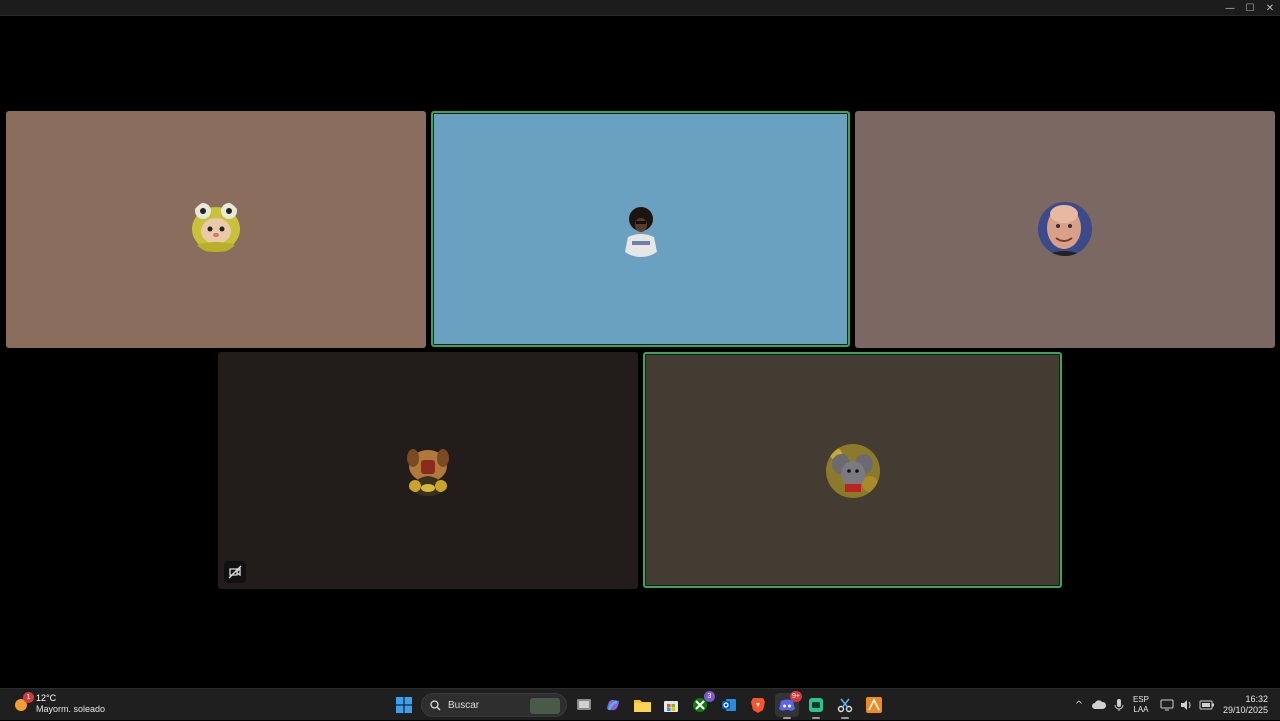 The height and width of the screenshot is (721, 1280). I want to click on search-label: Buscar, so click(464, 705).